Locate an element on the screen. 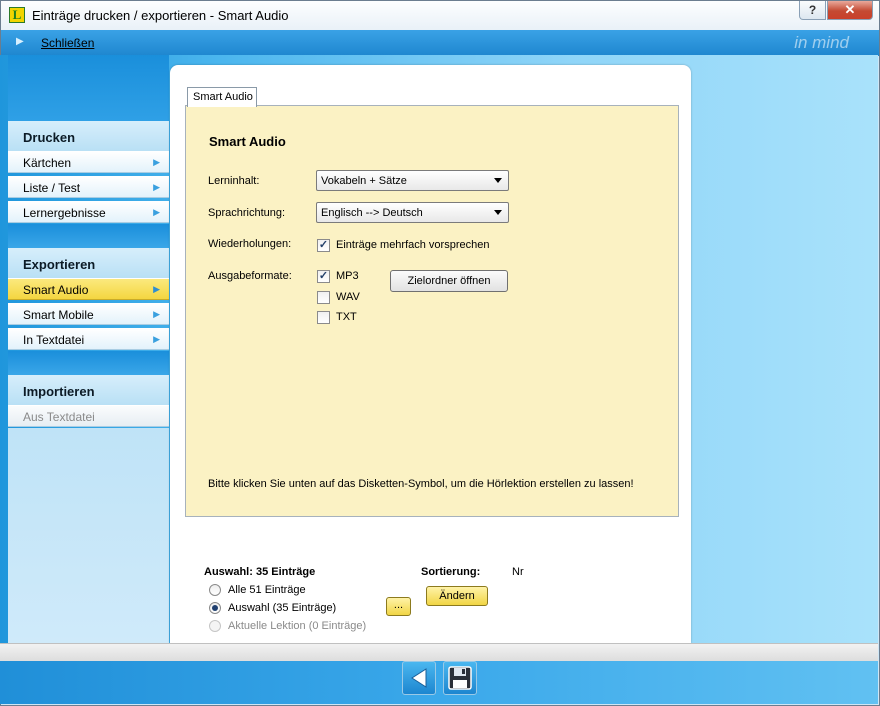  brand-logo: in mind is located at coordinates (821, 42).